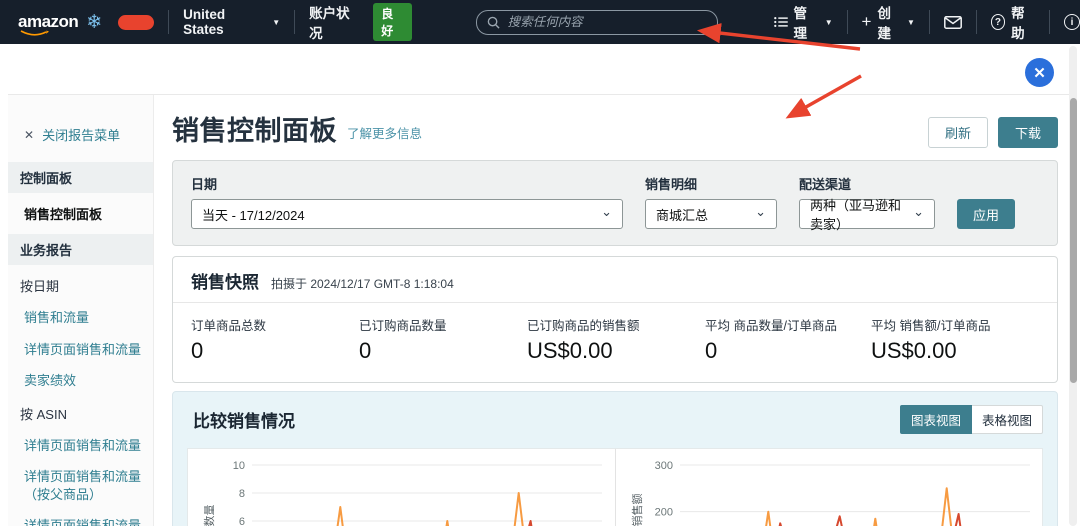  I want to click on chart-y-axis-label: 已订购商品的销售额, so click(637, 502).